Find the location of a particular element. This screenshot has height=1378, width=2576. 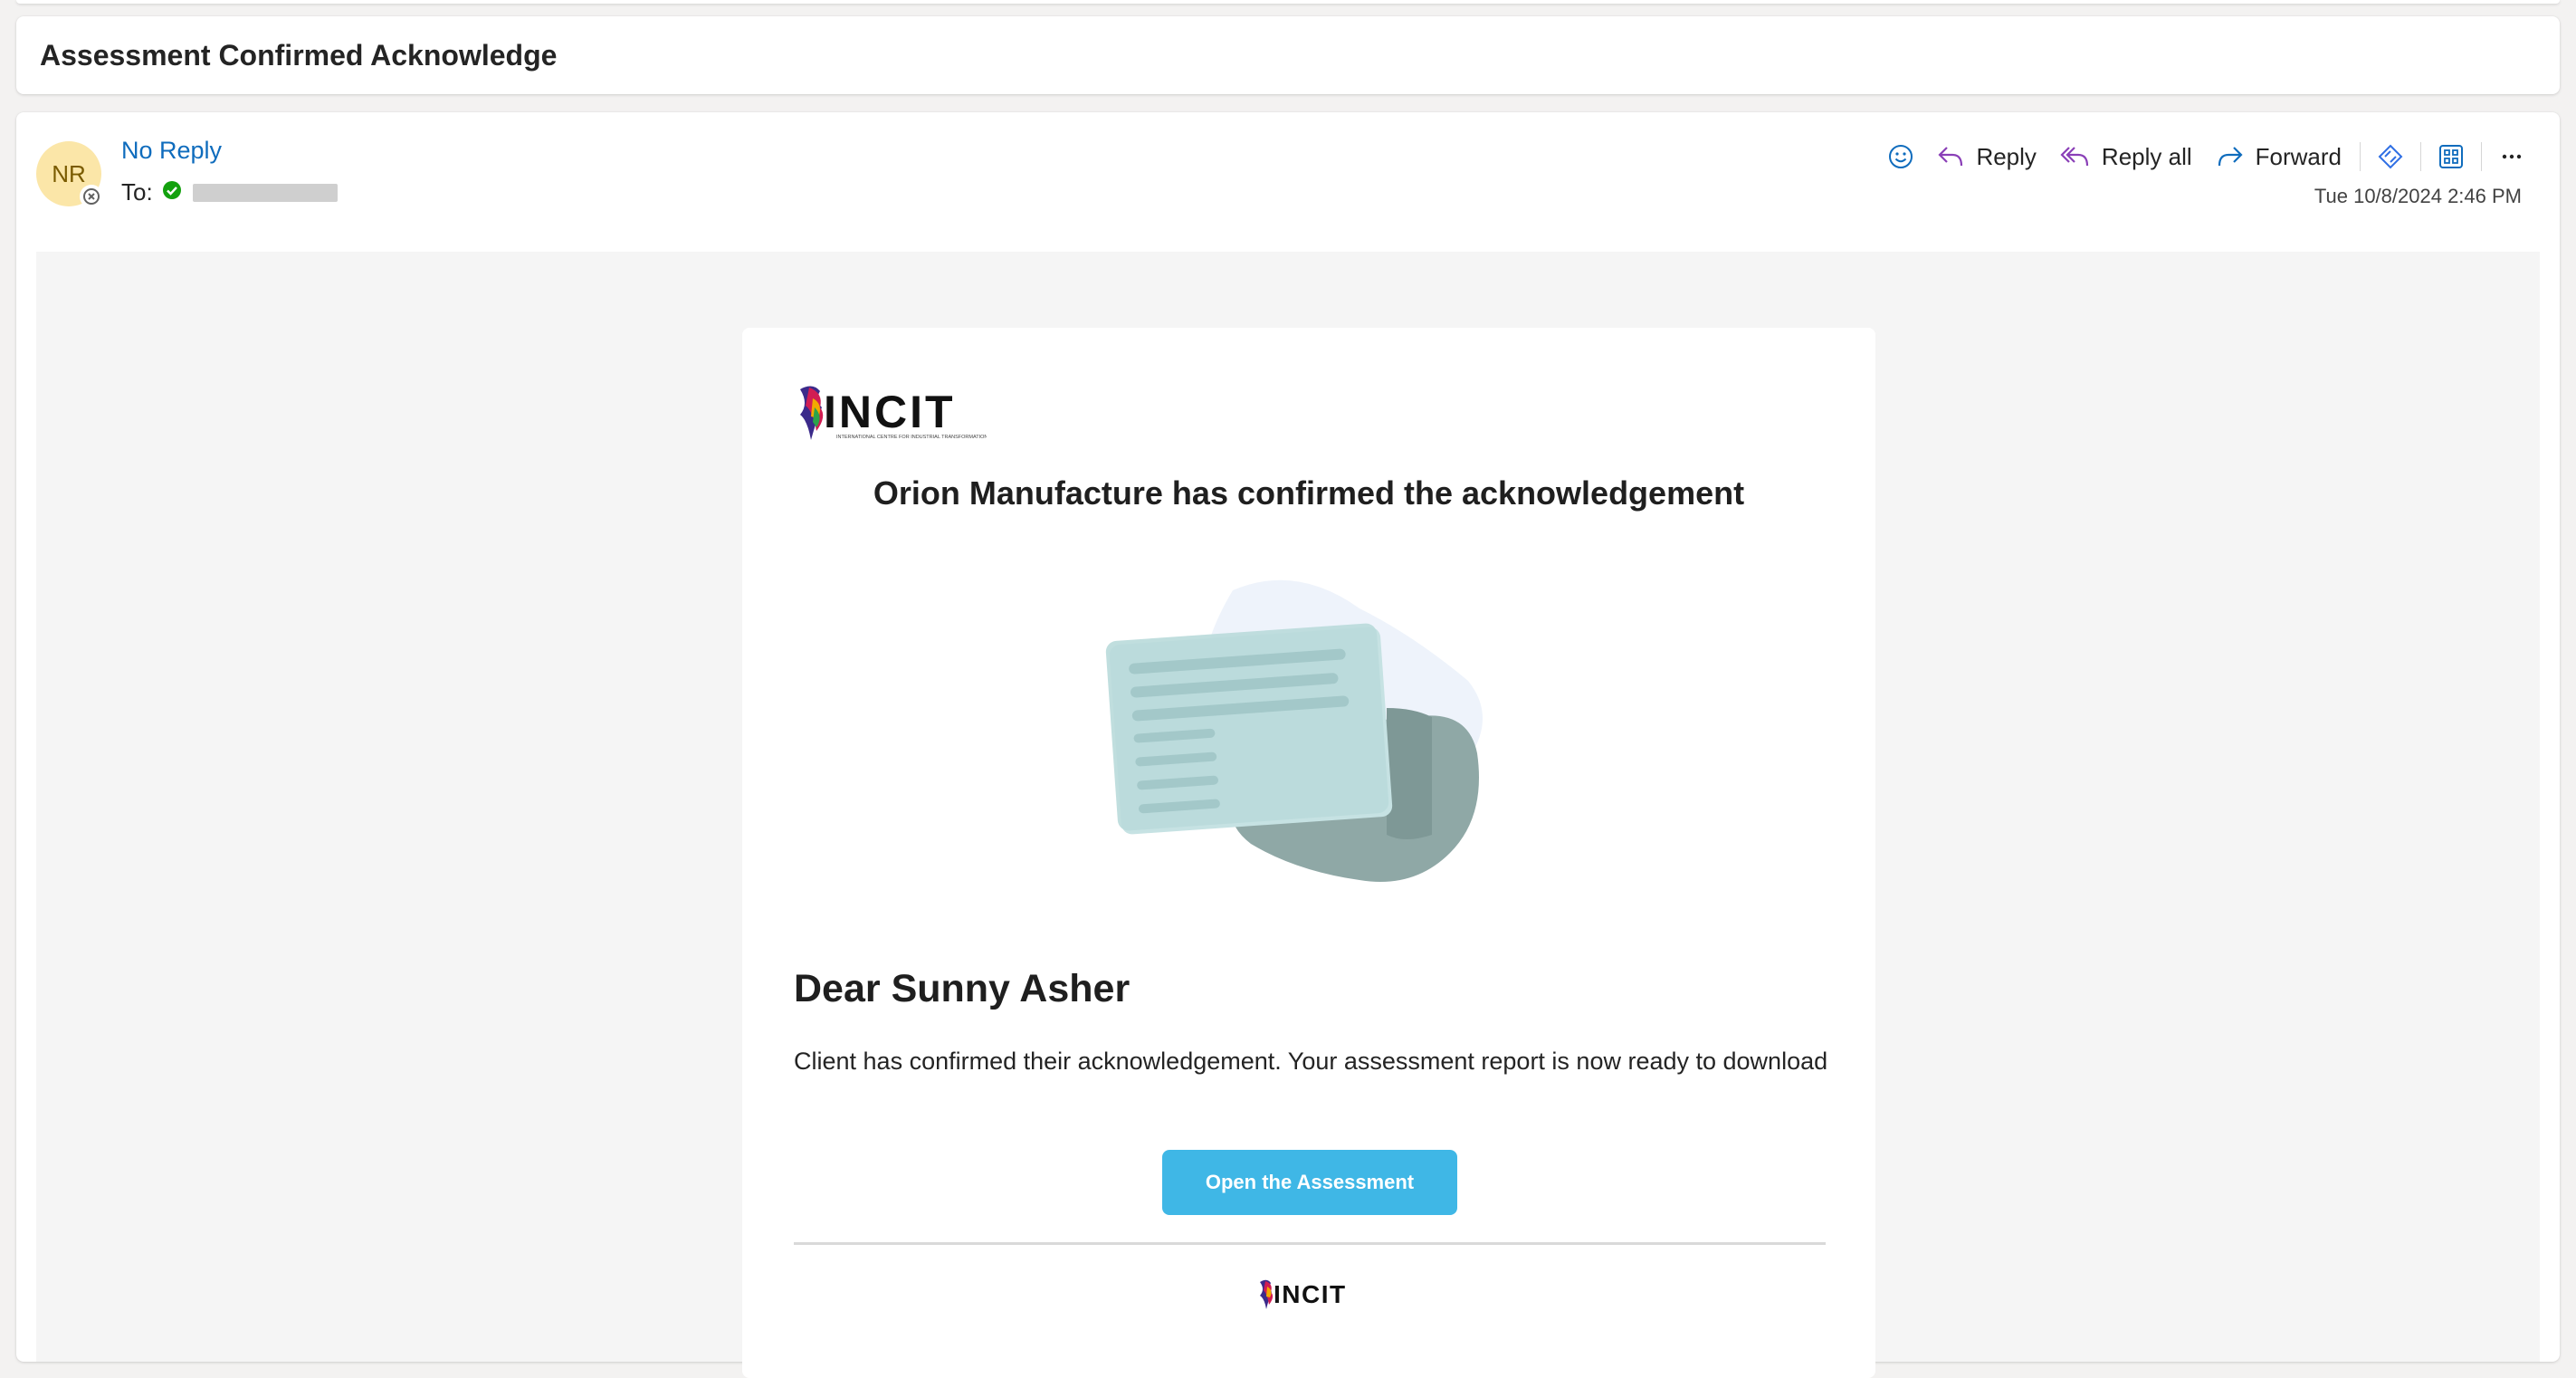

email-subject: Assessment Confirmed Acknowledge is located at coordinates (299, 55).